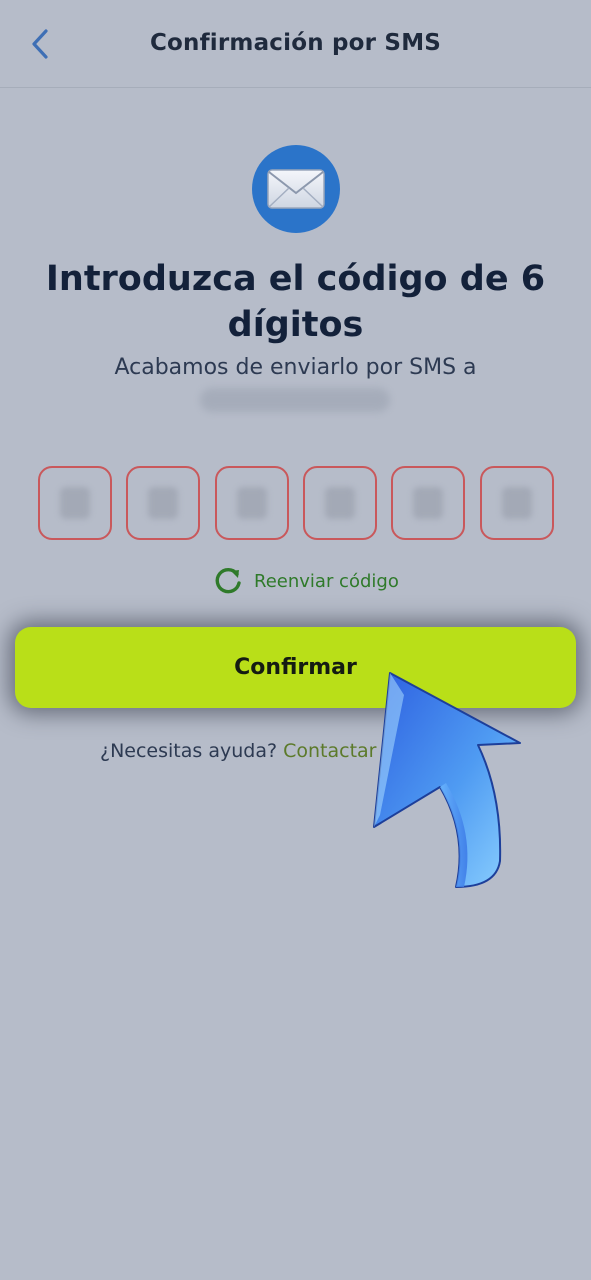 The image size is (591, 1280). I want to click on code-input-row, so click(296, 504).